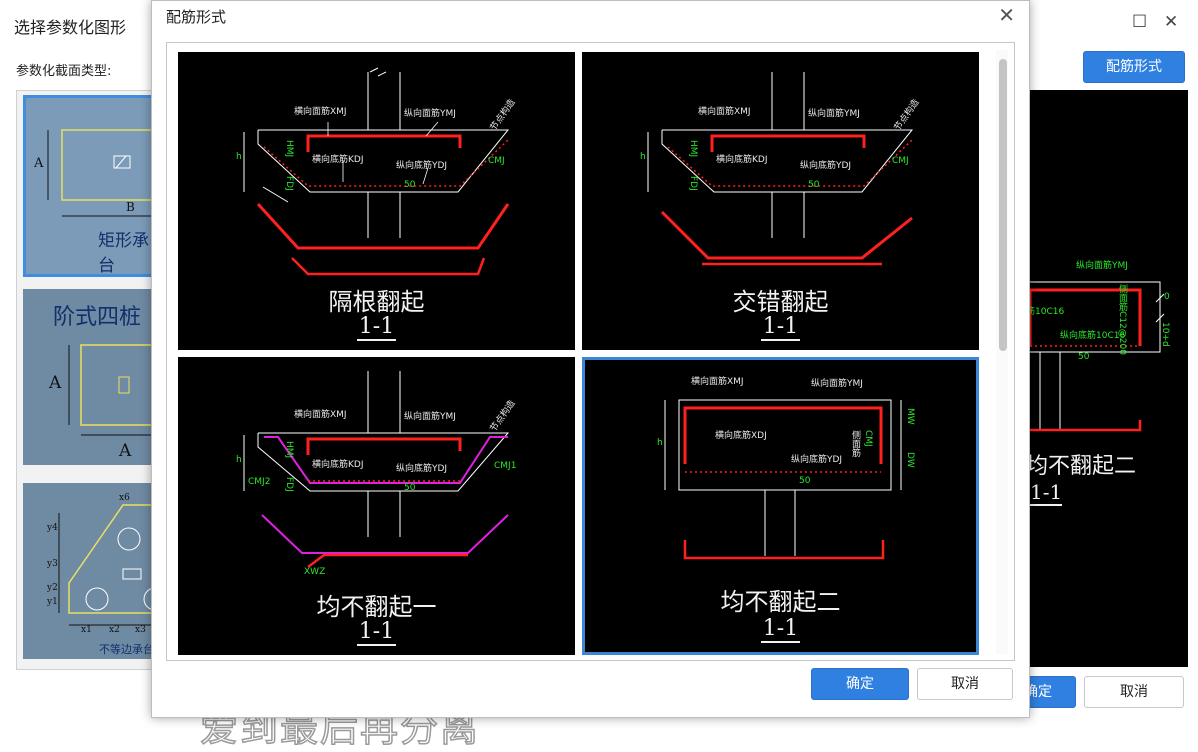 This screenshot has width=1198, height=752. I want to click on label-xwz: XWZ, so click(315, 572).